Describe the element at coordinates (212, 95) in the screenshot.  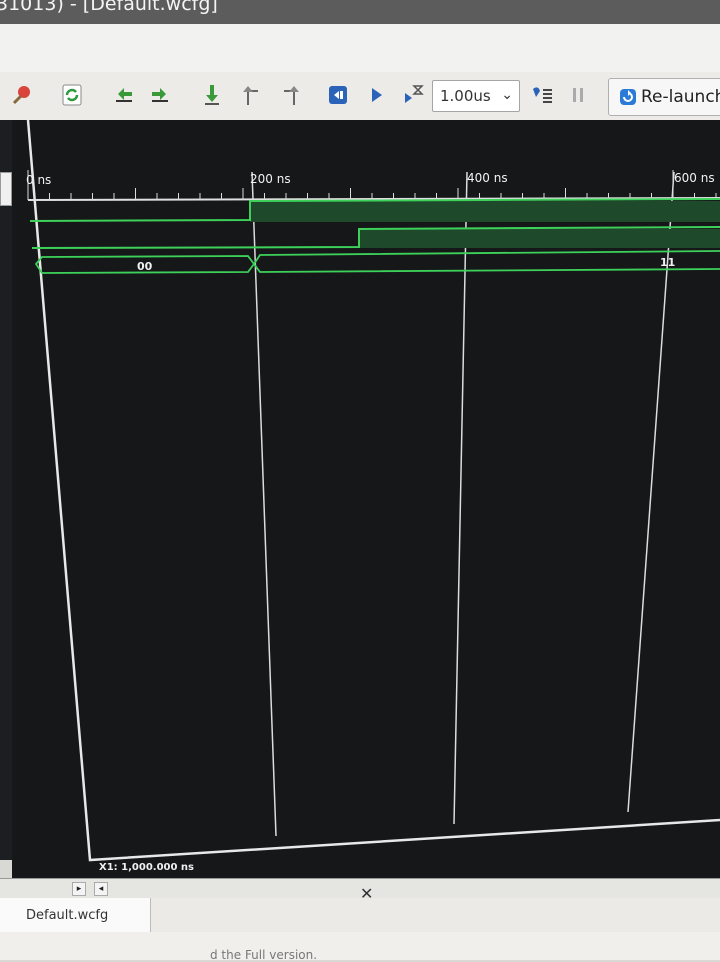
I see `add-marker-icon` at that location.